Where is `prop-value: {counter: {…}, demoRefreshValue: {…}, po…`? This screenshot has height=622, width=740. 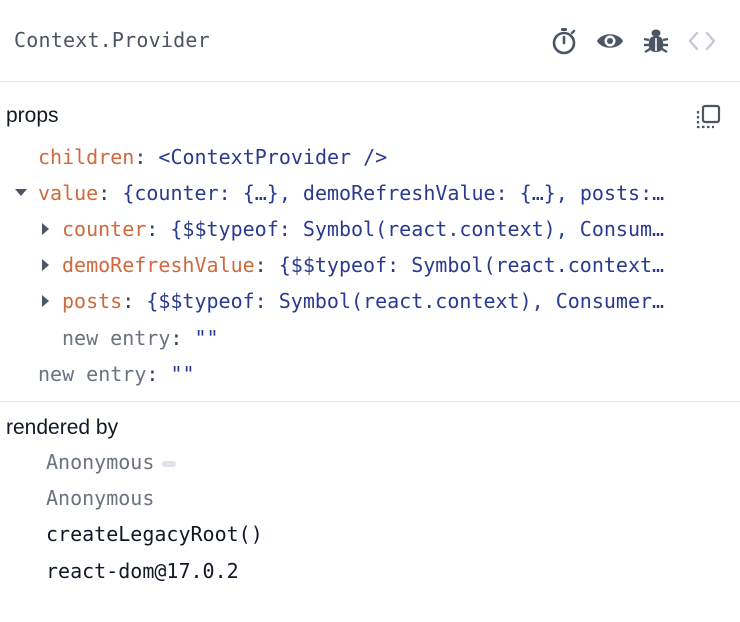
prop-value: {counter: {…}, demoRefreshValue: {…}, po… is located at coordinates (393, 193).